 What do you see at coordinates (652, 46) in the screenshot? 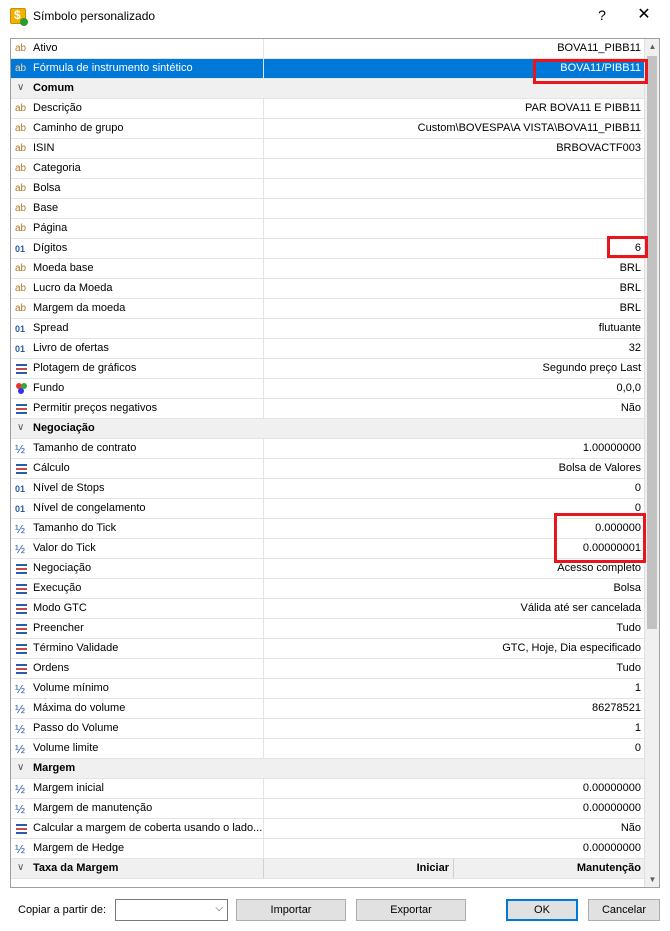
I see `scroll-up-icon: ▲` at bounding box center [652, 46].